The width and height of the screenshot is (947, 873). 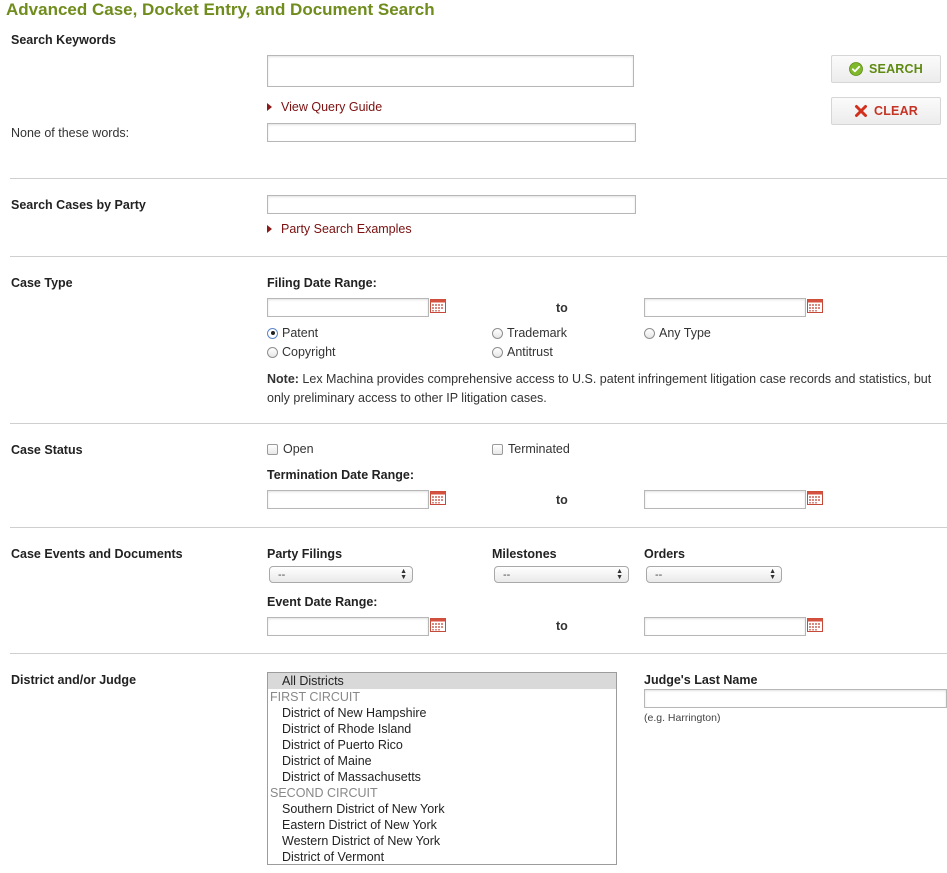 I want to click on party-input, so click(x=451, y=204).